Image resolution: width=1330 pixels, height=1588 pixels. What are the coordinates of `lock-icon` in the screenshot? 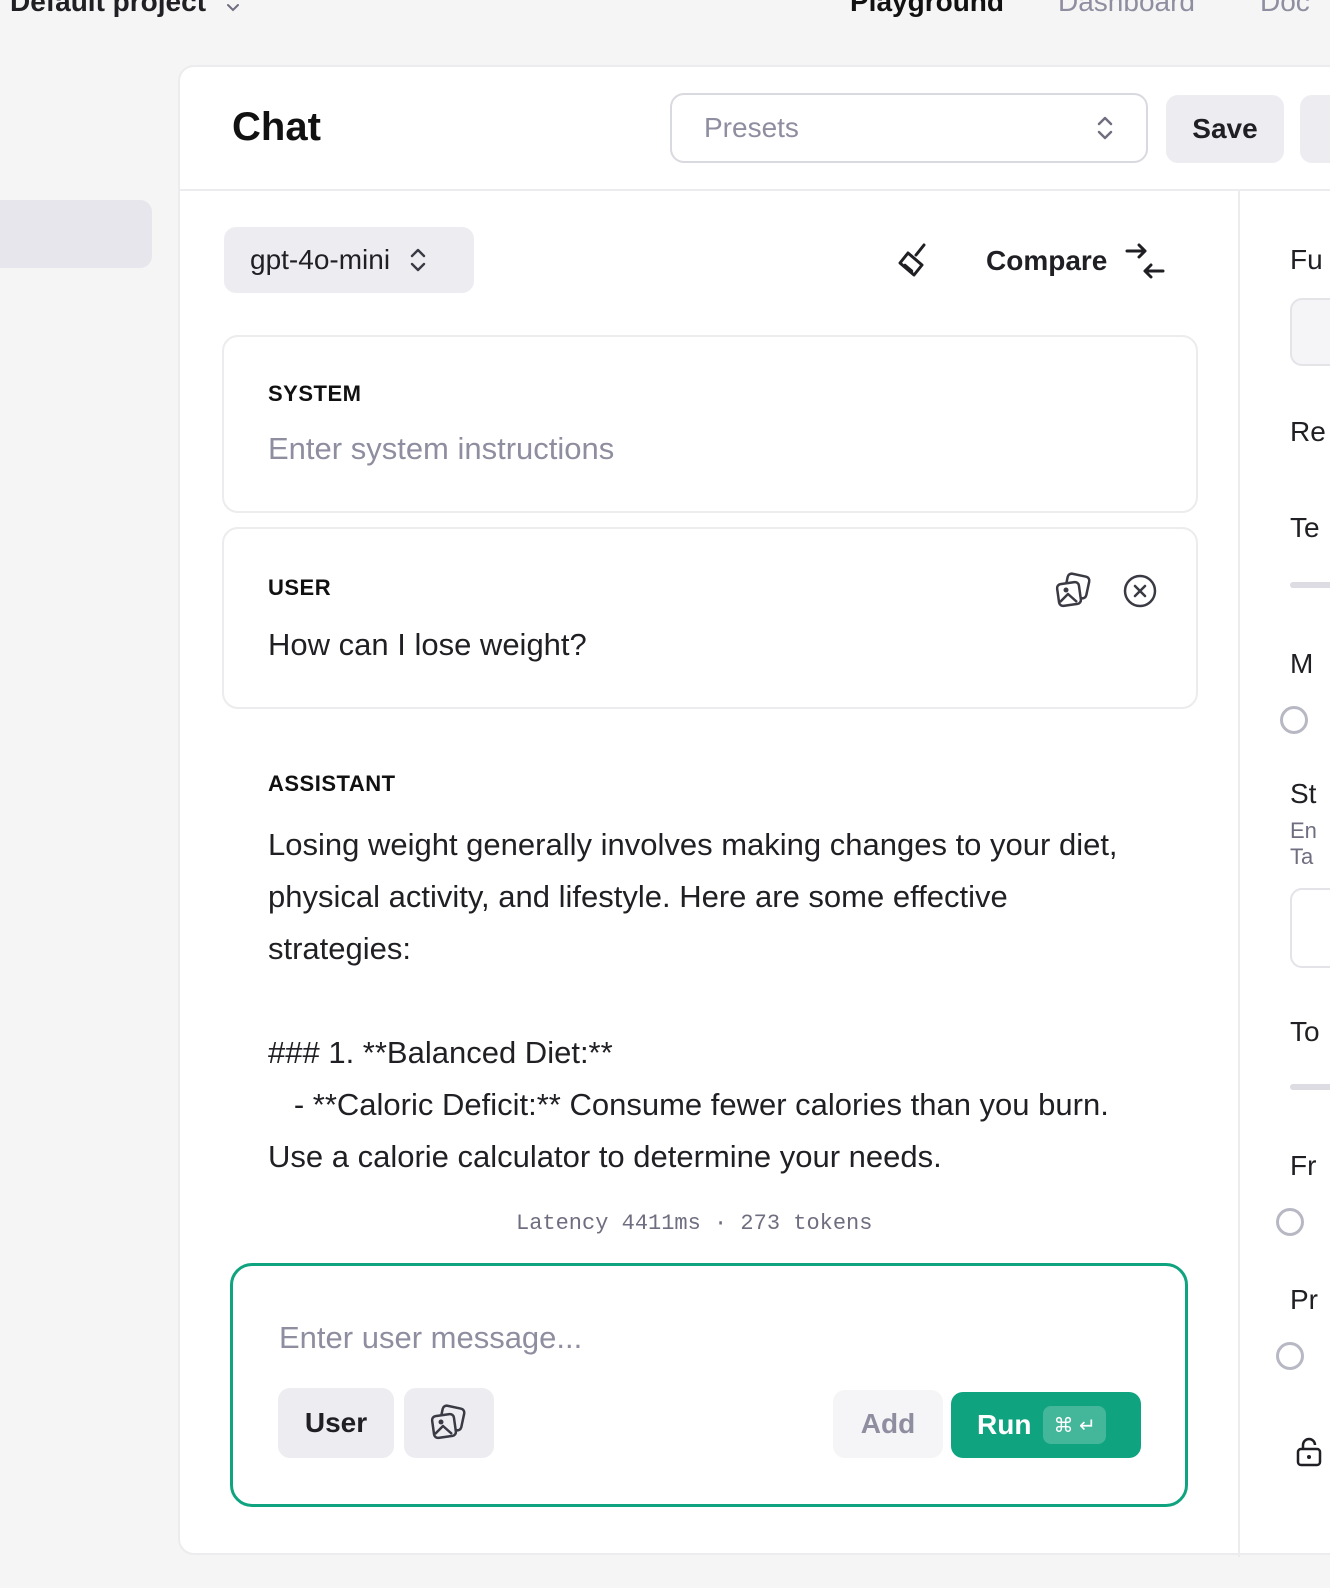 It's located at (1309, 1452).